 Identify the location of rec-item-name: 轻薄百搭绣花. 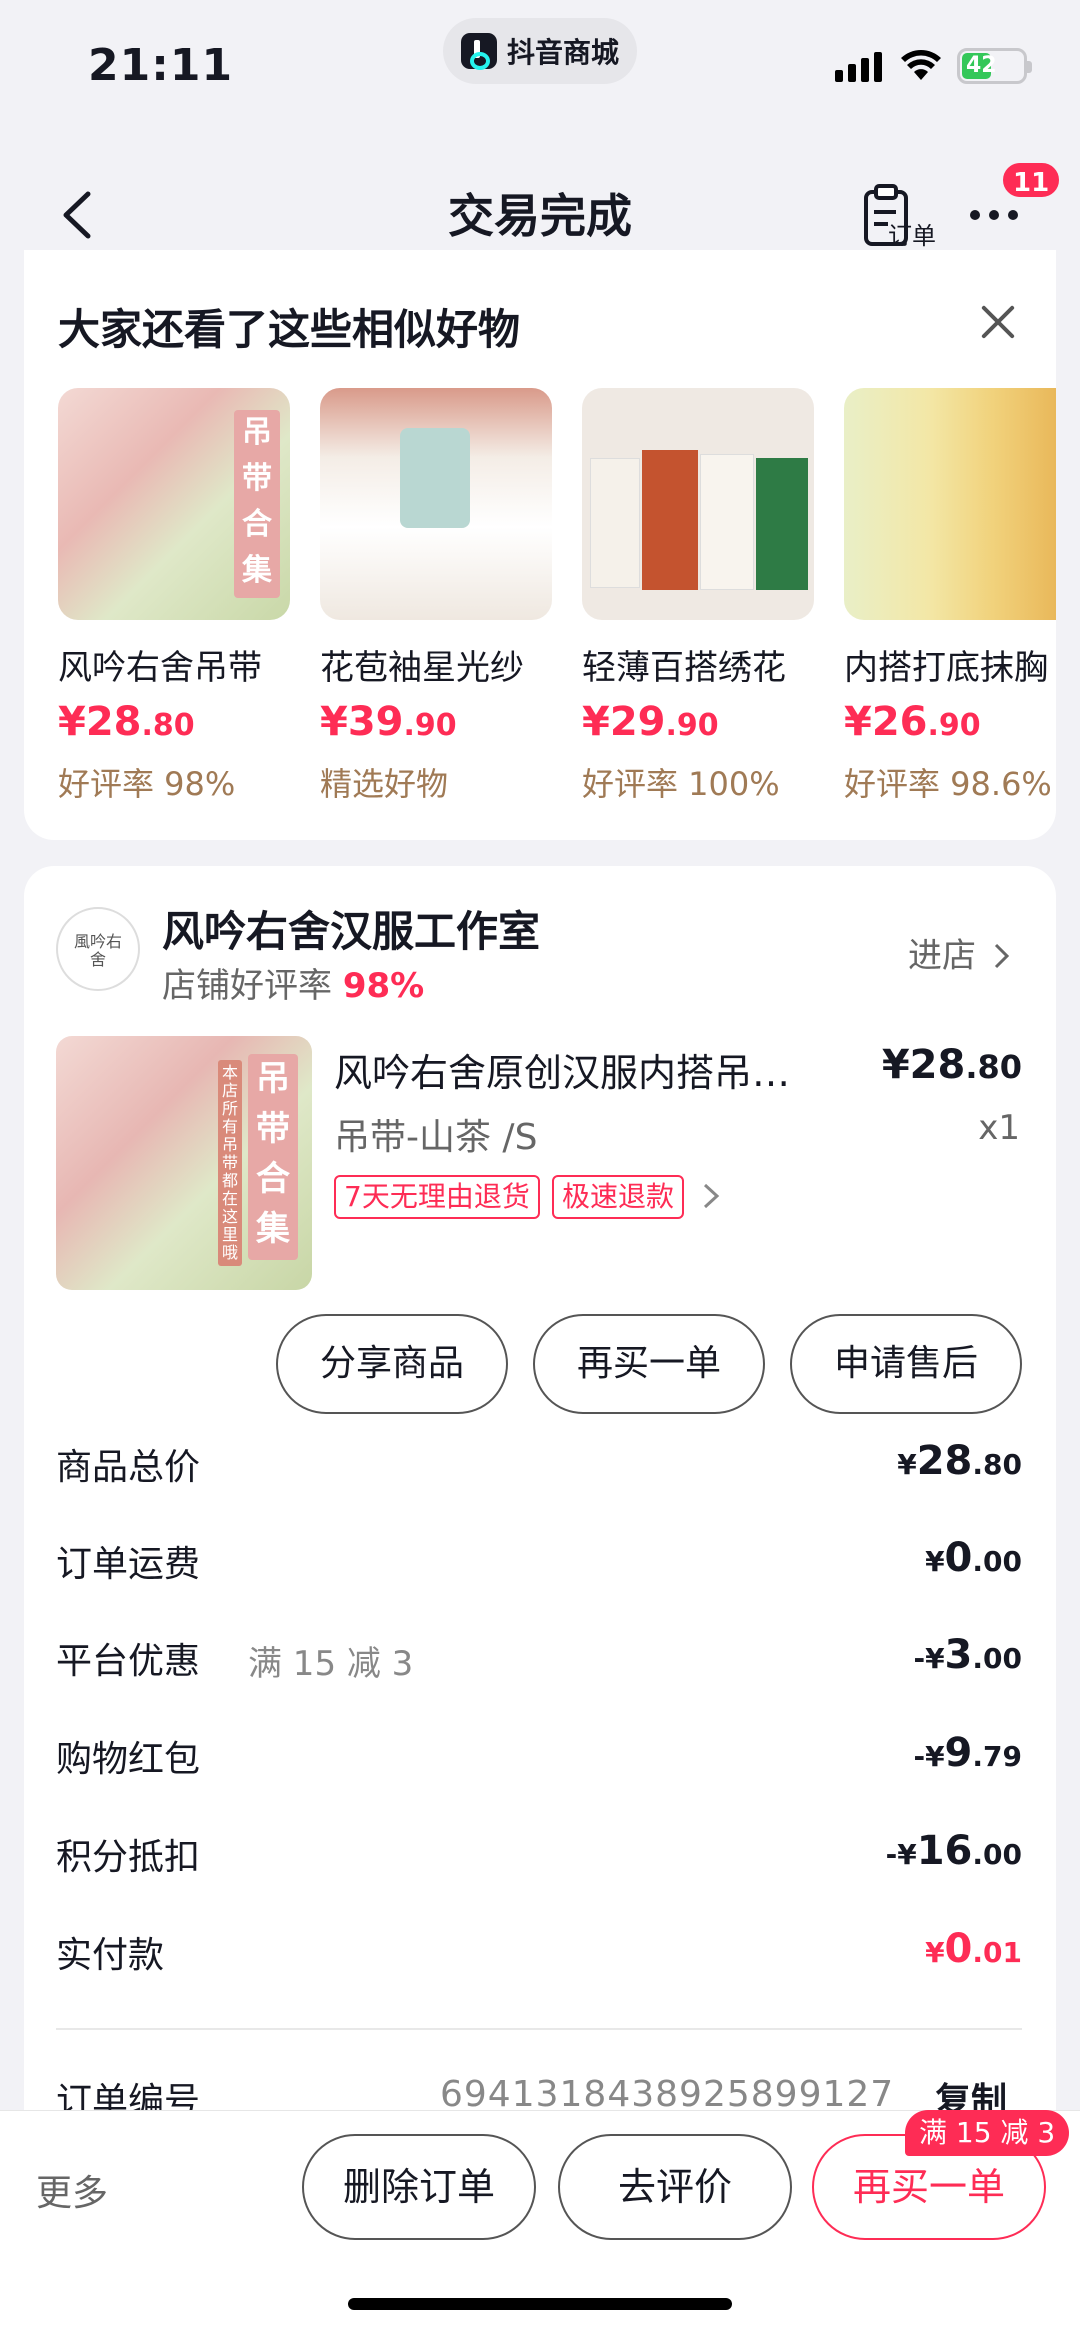
(684, 668).